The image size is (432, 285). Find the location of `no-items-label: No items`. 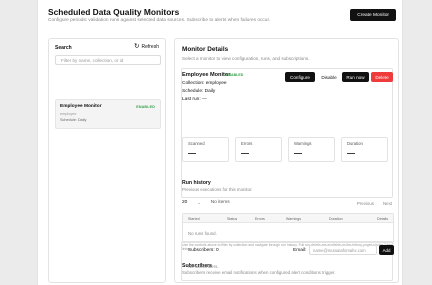

no-items-label: No items is located at coordinates (220, 202).